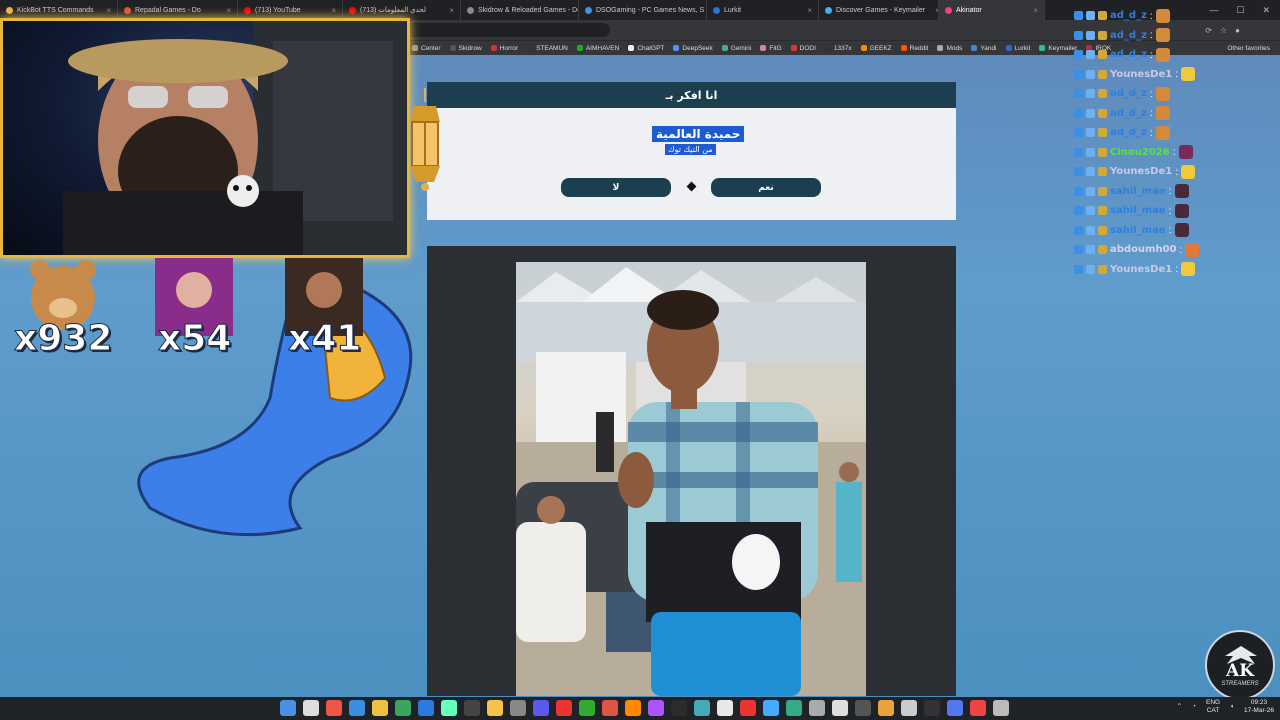 The width and height of the screenshot is (1280, 720). I want to click on chat-message: Cinou2026:, so click(1177, 153).